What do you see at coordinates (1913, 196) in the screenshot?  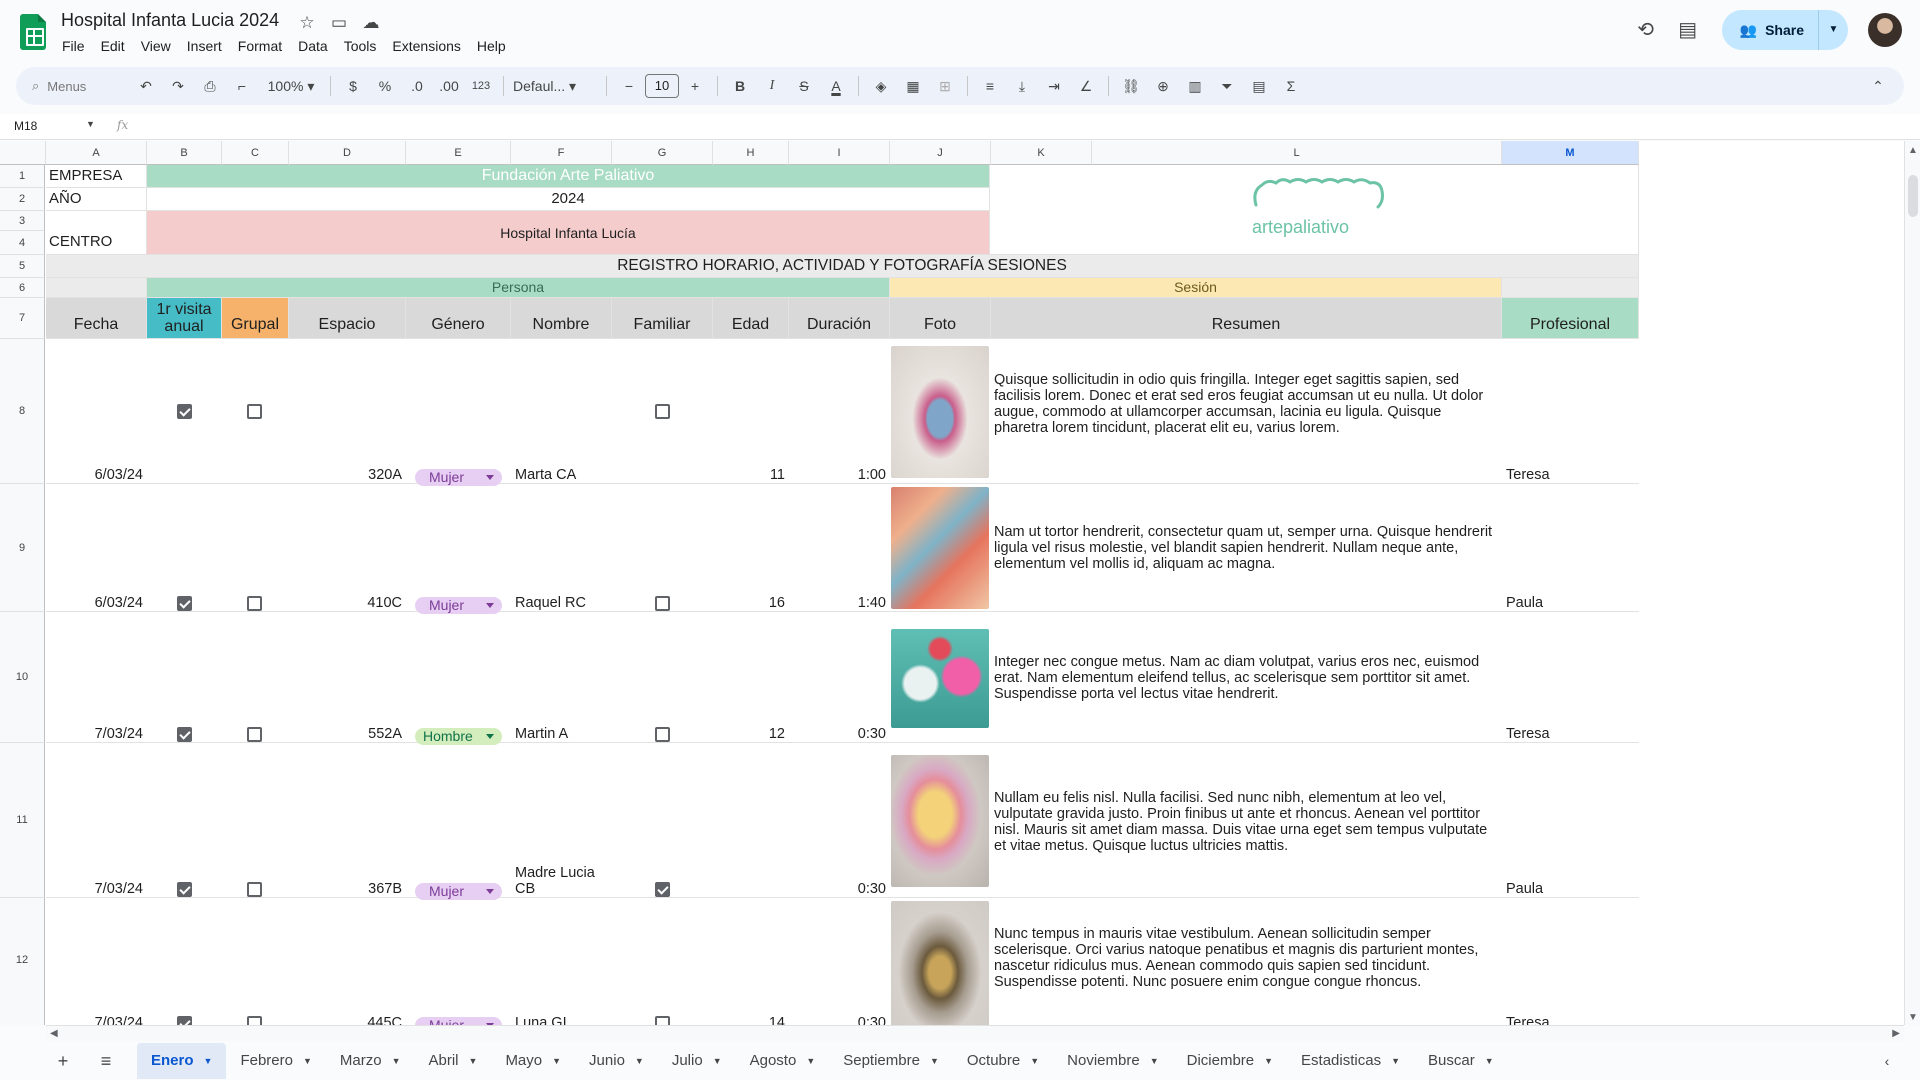 I see `vertical-scroll-thumb` at bounding box center [1913, 196].